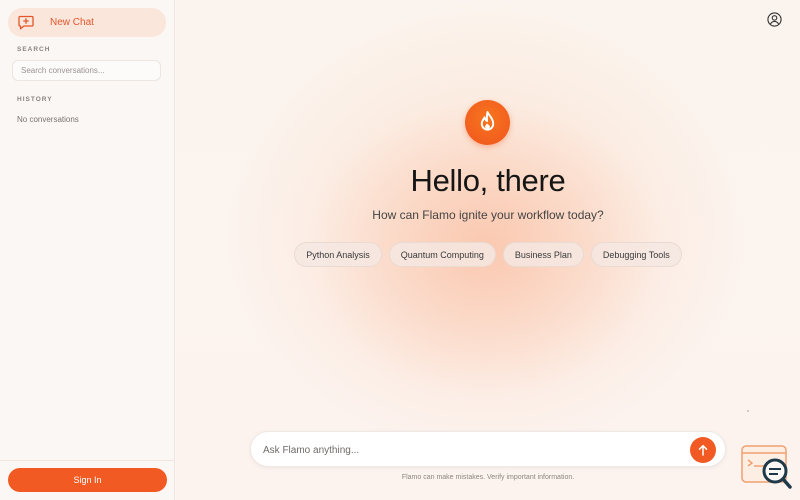 The height and width of the screenshot is (500, 800). What do you see at coordinates (86, 70) in the screenshot?
I see `search-input` at bounding box center [86, 70].